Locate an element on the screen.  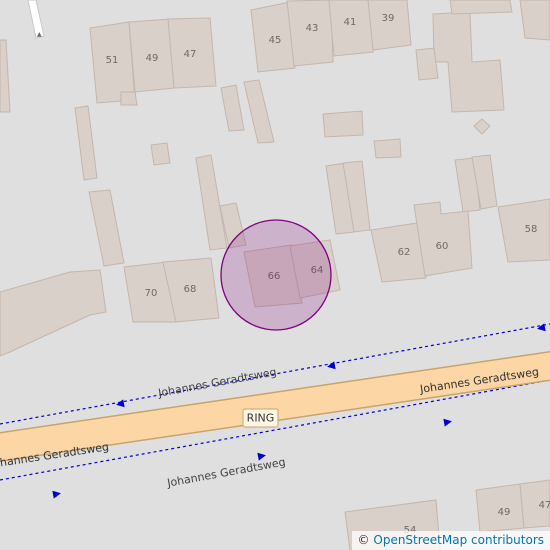
house-number: 68 is located at coordinates (190, 289).